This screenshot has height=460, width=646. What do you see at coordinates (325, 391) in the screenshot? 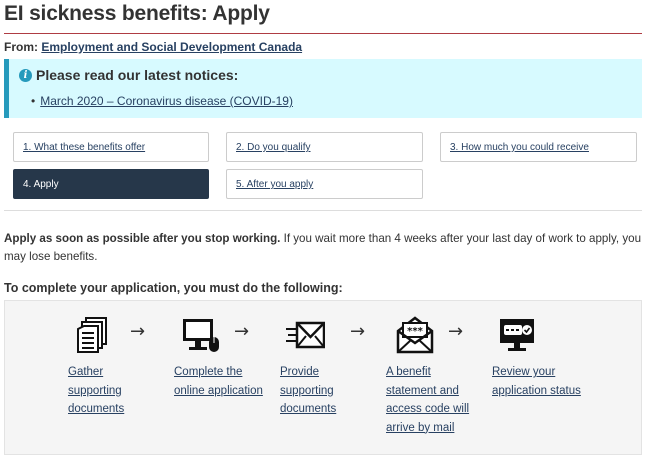
I see `process-step-provide: Provide supporting documents` at bounding box center [325, 391].